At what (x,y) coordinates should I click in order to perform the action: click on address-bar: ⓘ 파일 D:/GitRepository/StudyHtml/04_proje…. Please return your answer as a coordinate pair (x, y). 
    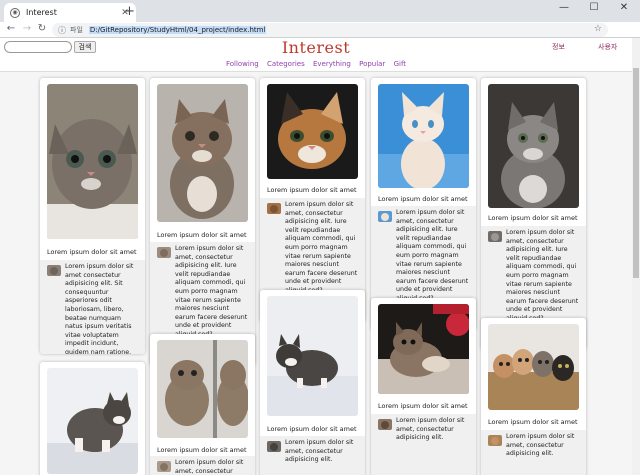
    Looking at the image, I should click on (330, 30).